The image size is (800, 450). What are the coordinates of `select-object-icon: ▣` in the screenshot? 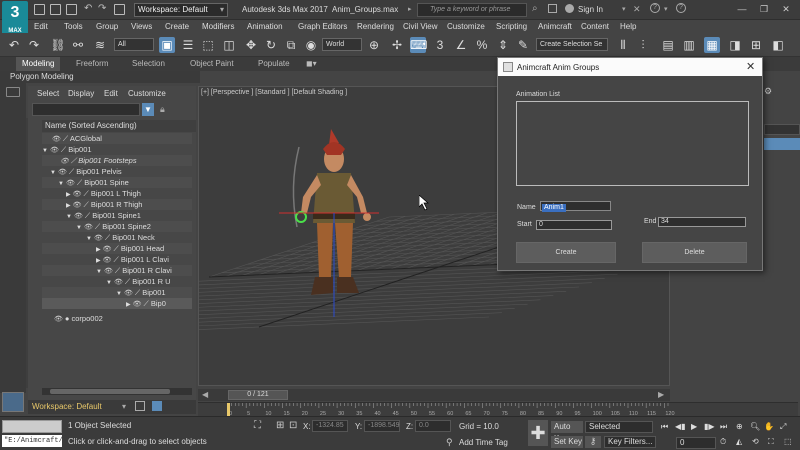 It's located at (167, 45).